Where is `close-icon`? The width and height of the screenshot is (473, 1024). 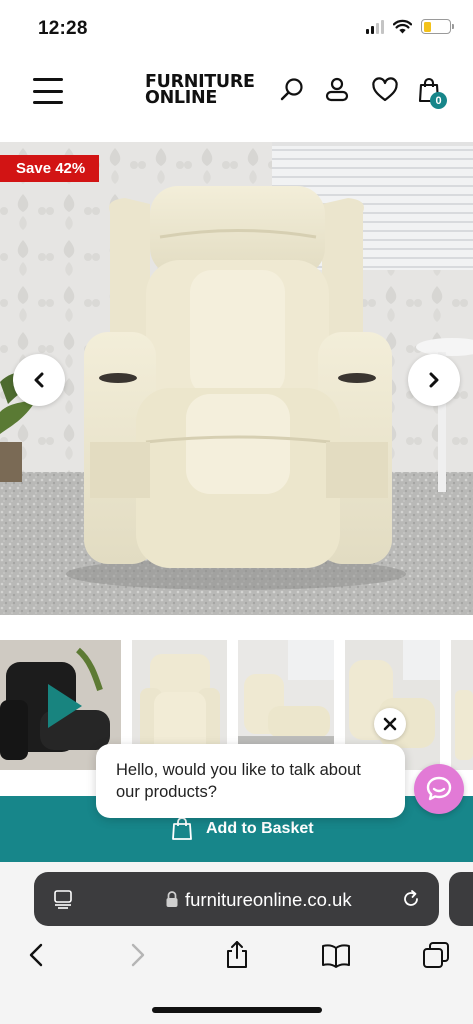
close-icon is located at coordinates (390, 724).